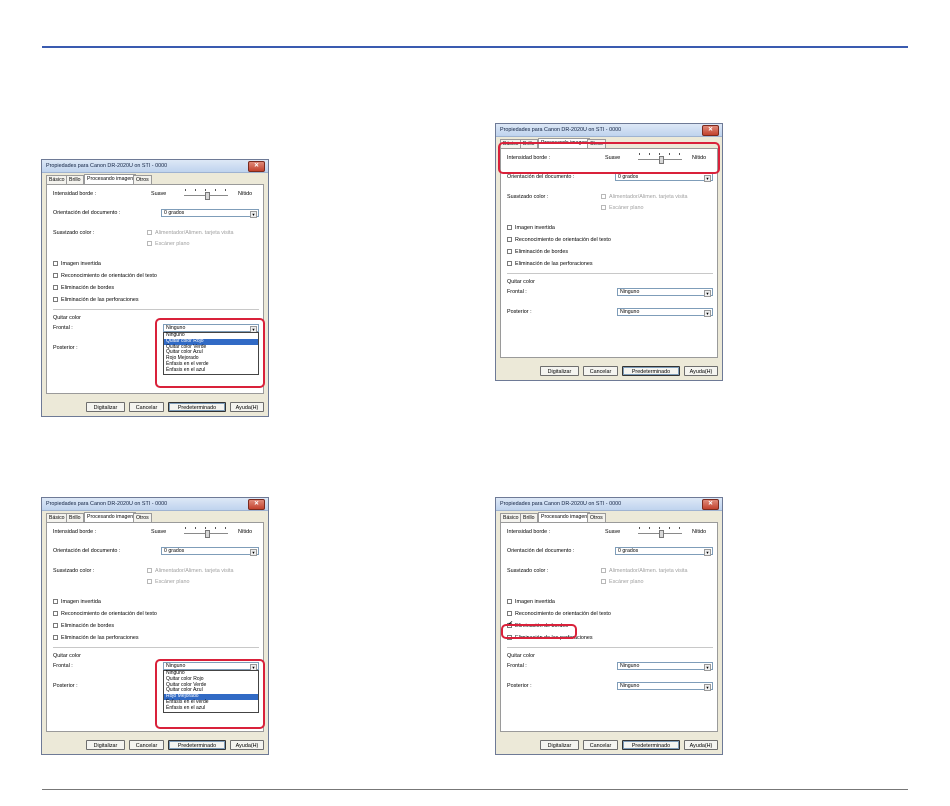  I want to click on punch-hole-label: Eliminación de las perforaciones, so click(100, 300).